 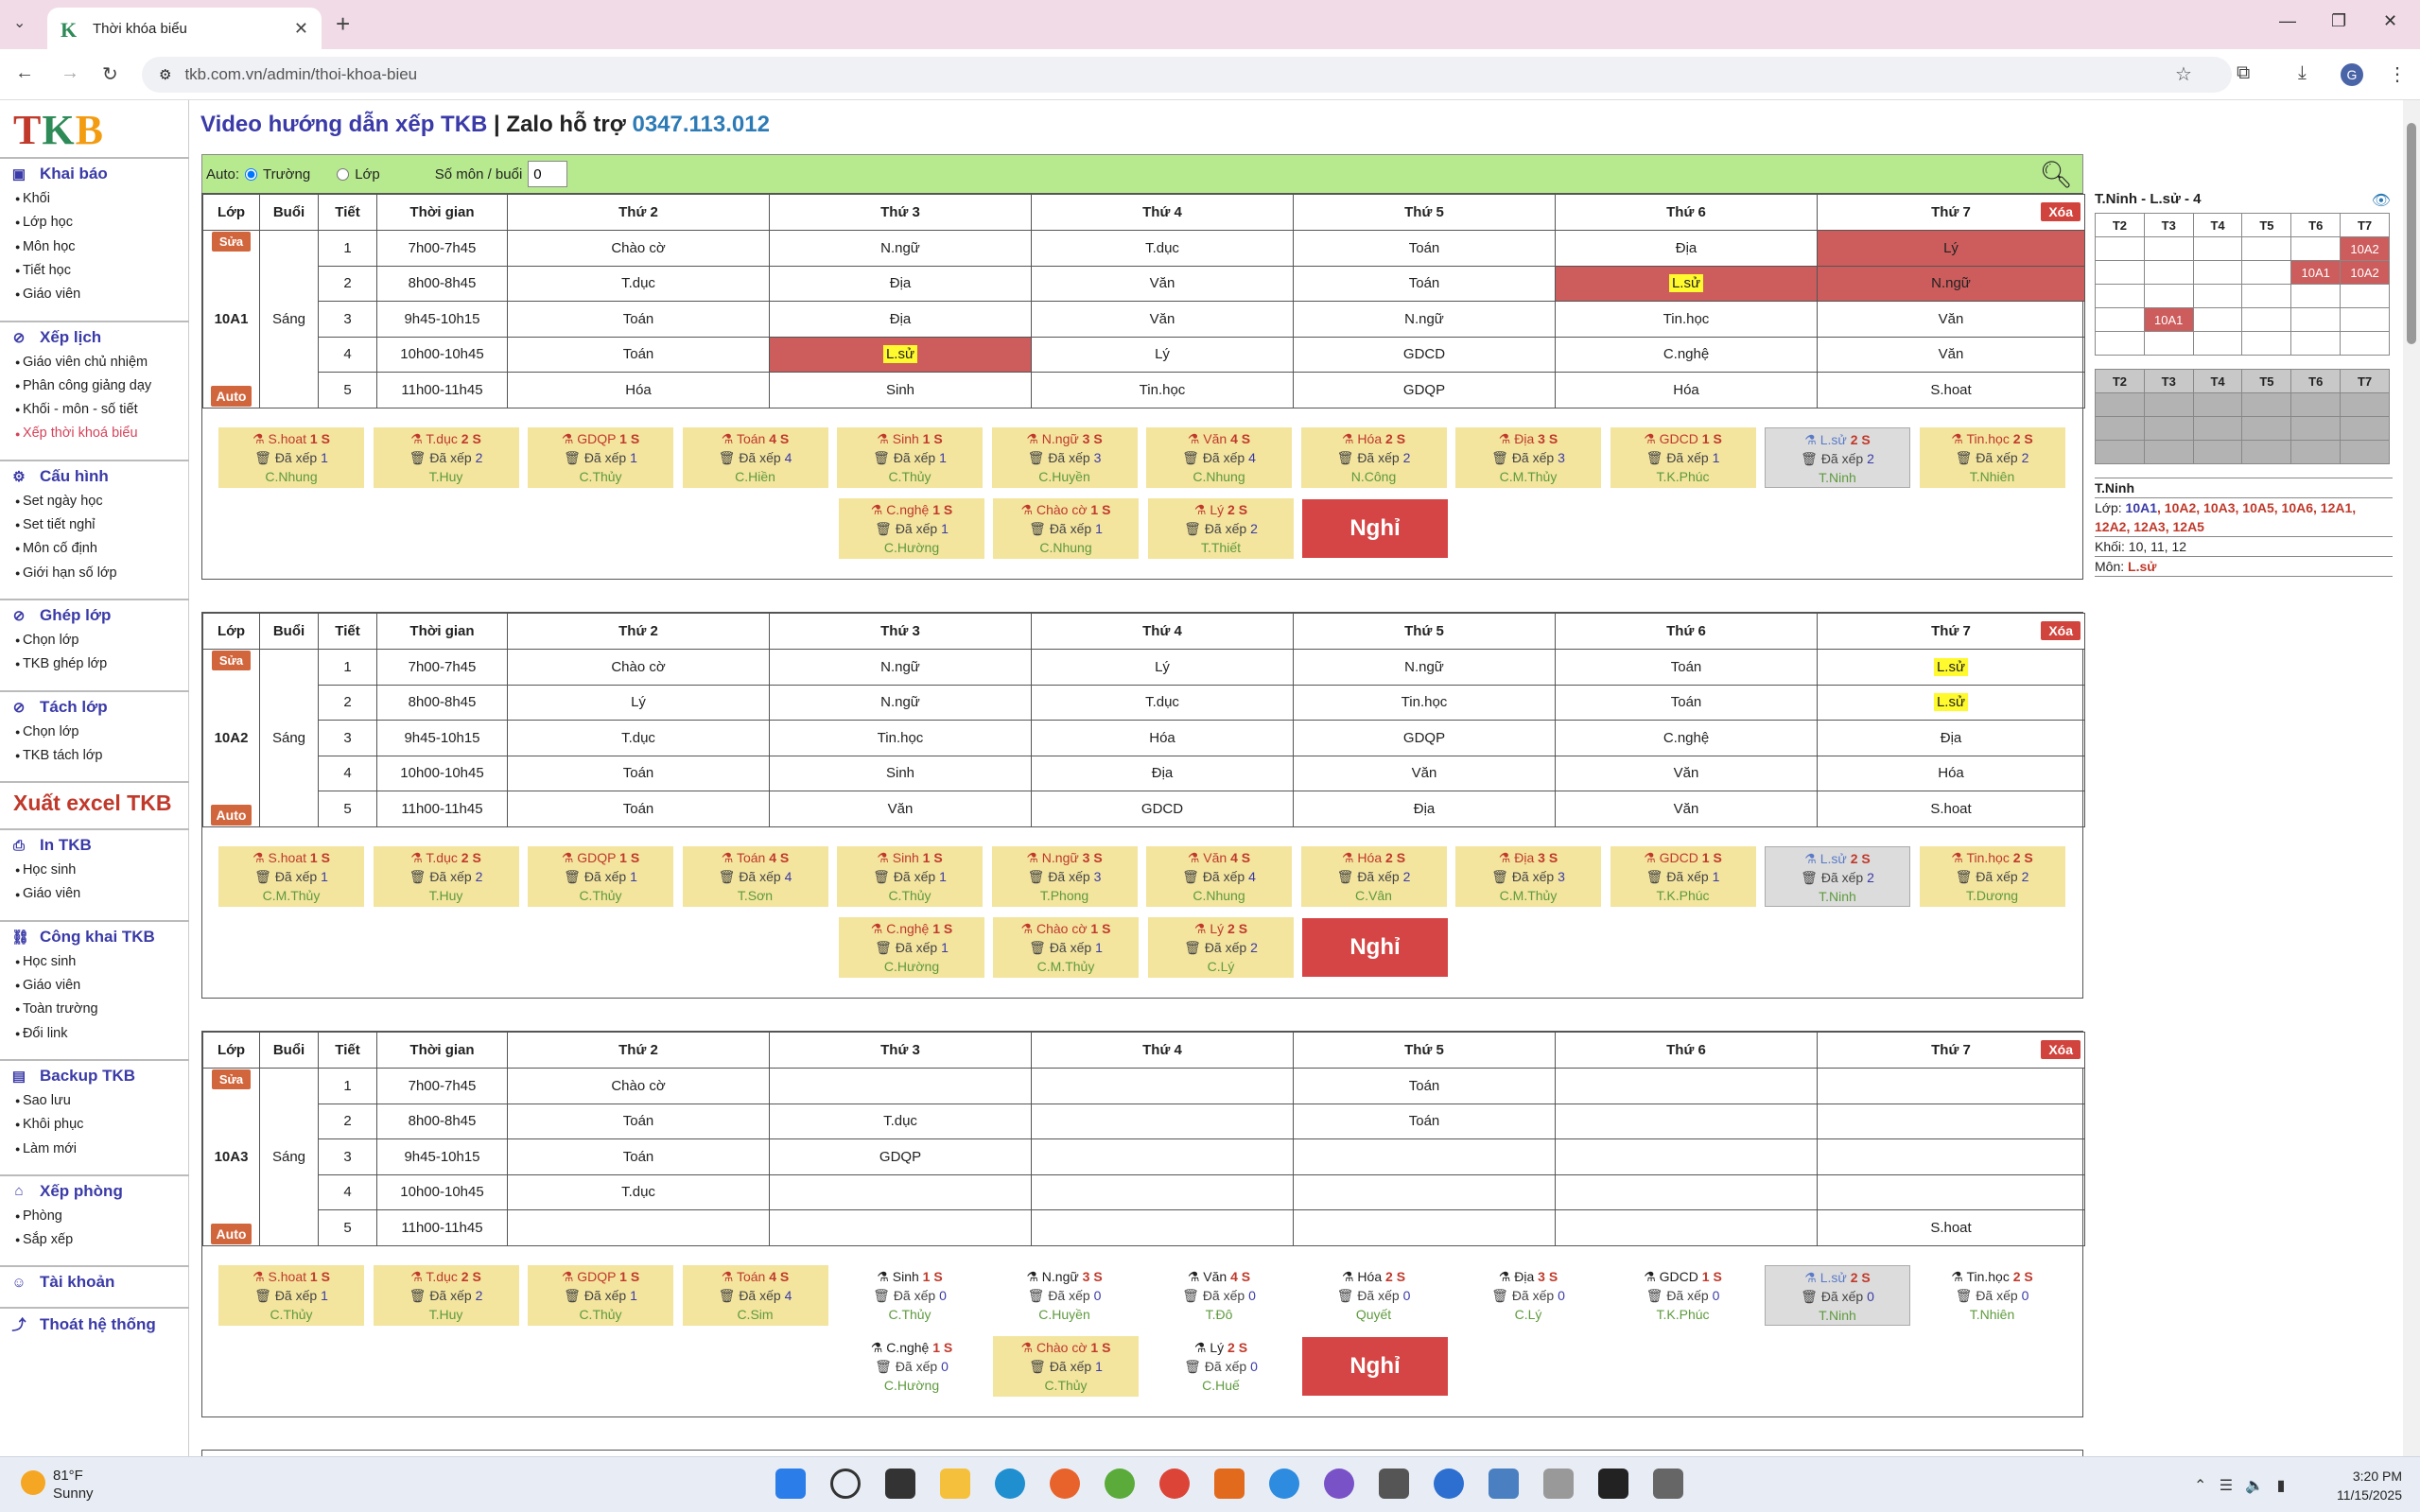 What do you see at coordinates (52, 845) in the screenshot?
I see `sidebar-section-sections2-0: ⎙ In TKB` at bounding box center [52, 845].